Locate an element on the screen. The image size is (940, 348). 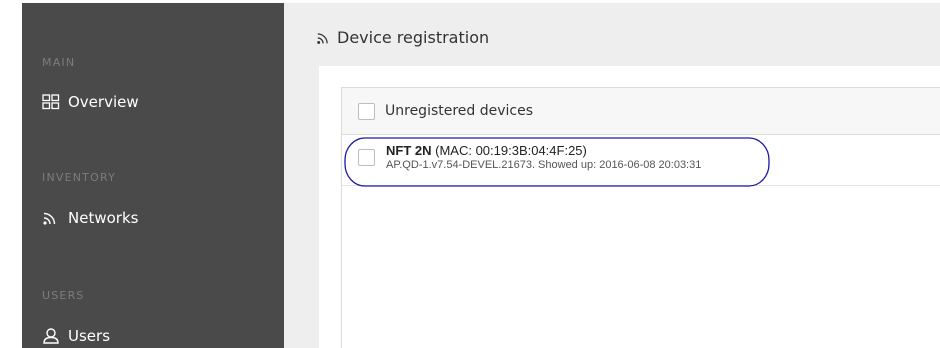
sidebar-item-label: Networks is located at coordinates (103, 218).